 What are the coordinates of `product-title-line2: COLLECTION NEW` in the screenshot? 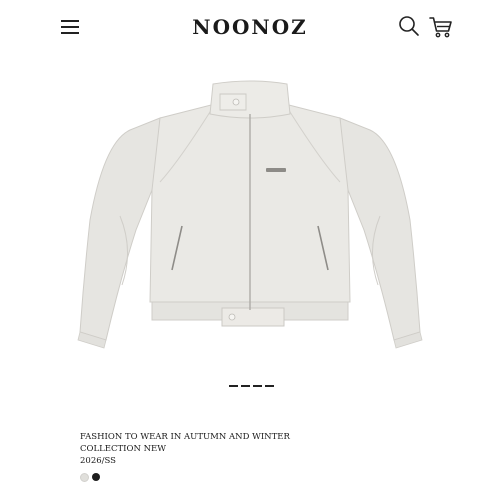 It's located at (123, 449).